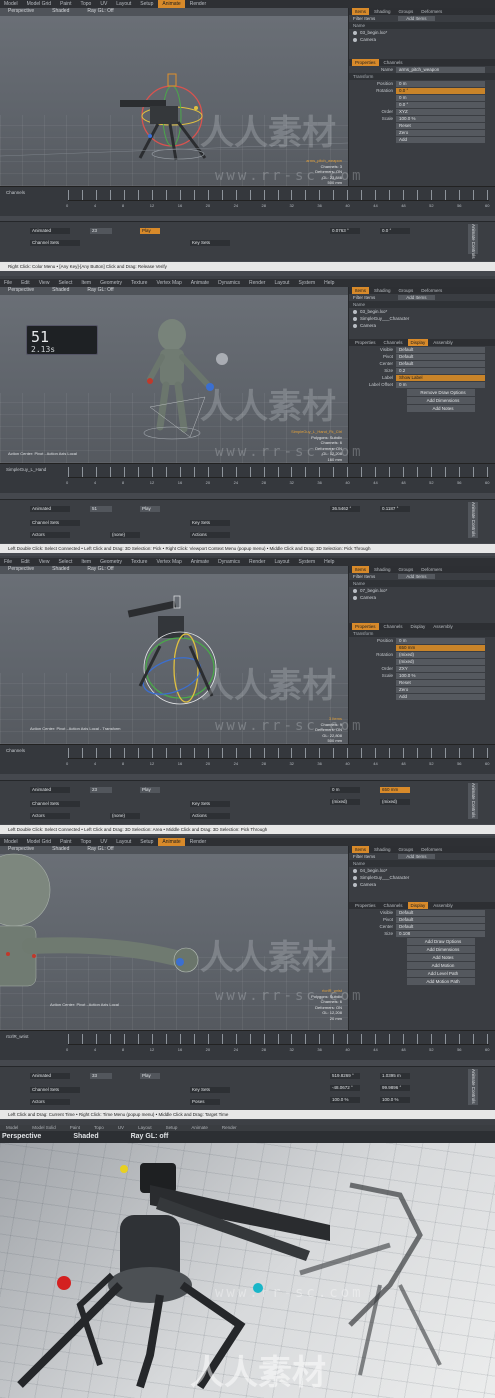 The height and width of the screenshot is (1398, 495). Describe the element at coordinates (229, 283) in the screenshot. I see `menu-dynamics: Dynamics` at that location.